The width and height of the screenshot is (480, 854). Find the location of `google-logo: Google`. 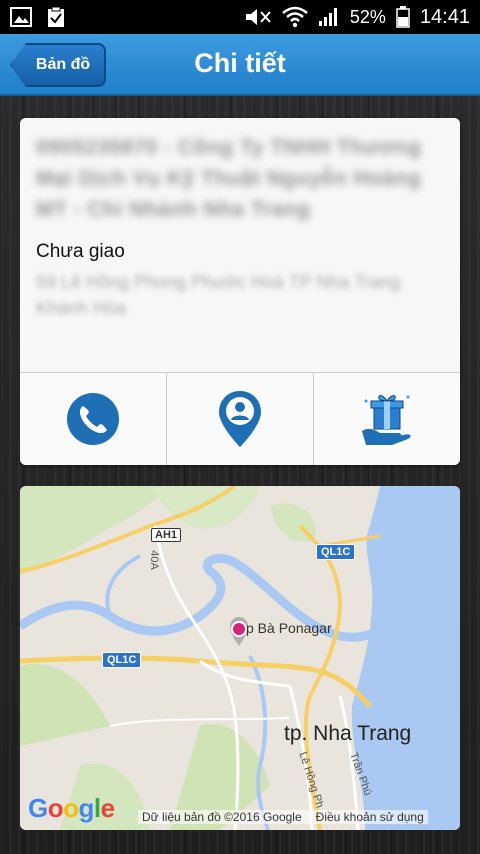

google-logo: Google is located at coordinates (71, 808).